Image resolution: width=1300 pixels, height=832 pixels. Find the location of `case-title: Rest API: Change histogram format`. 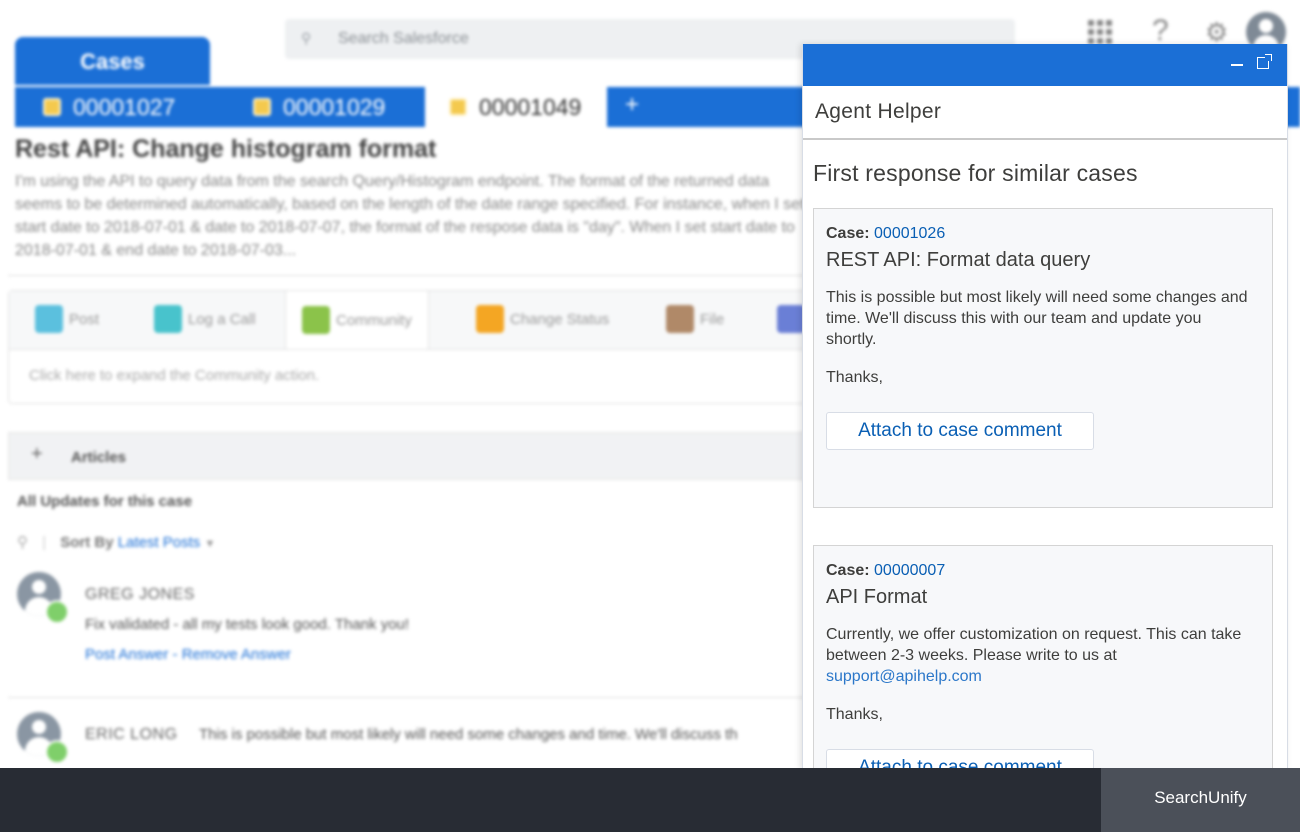

case-title: Rest API: Change histogram format is located at coordinates (226, 149).